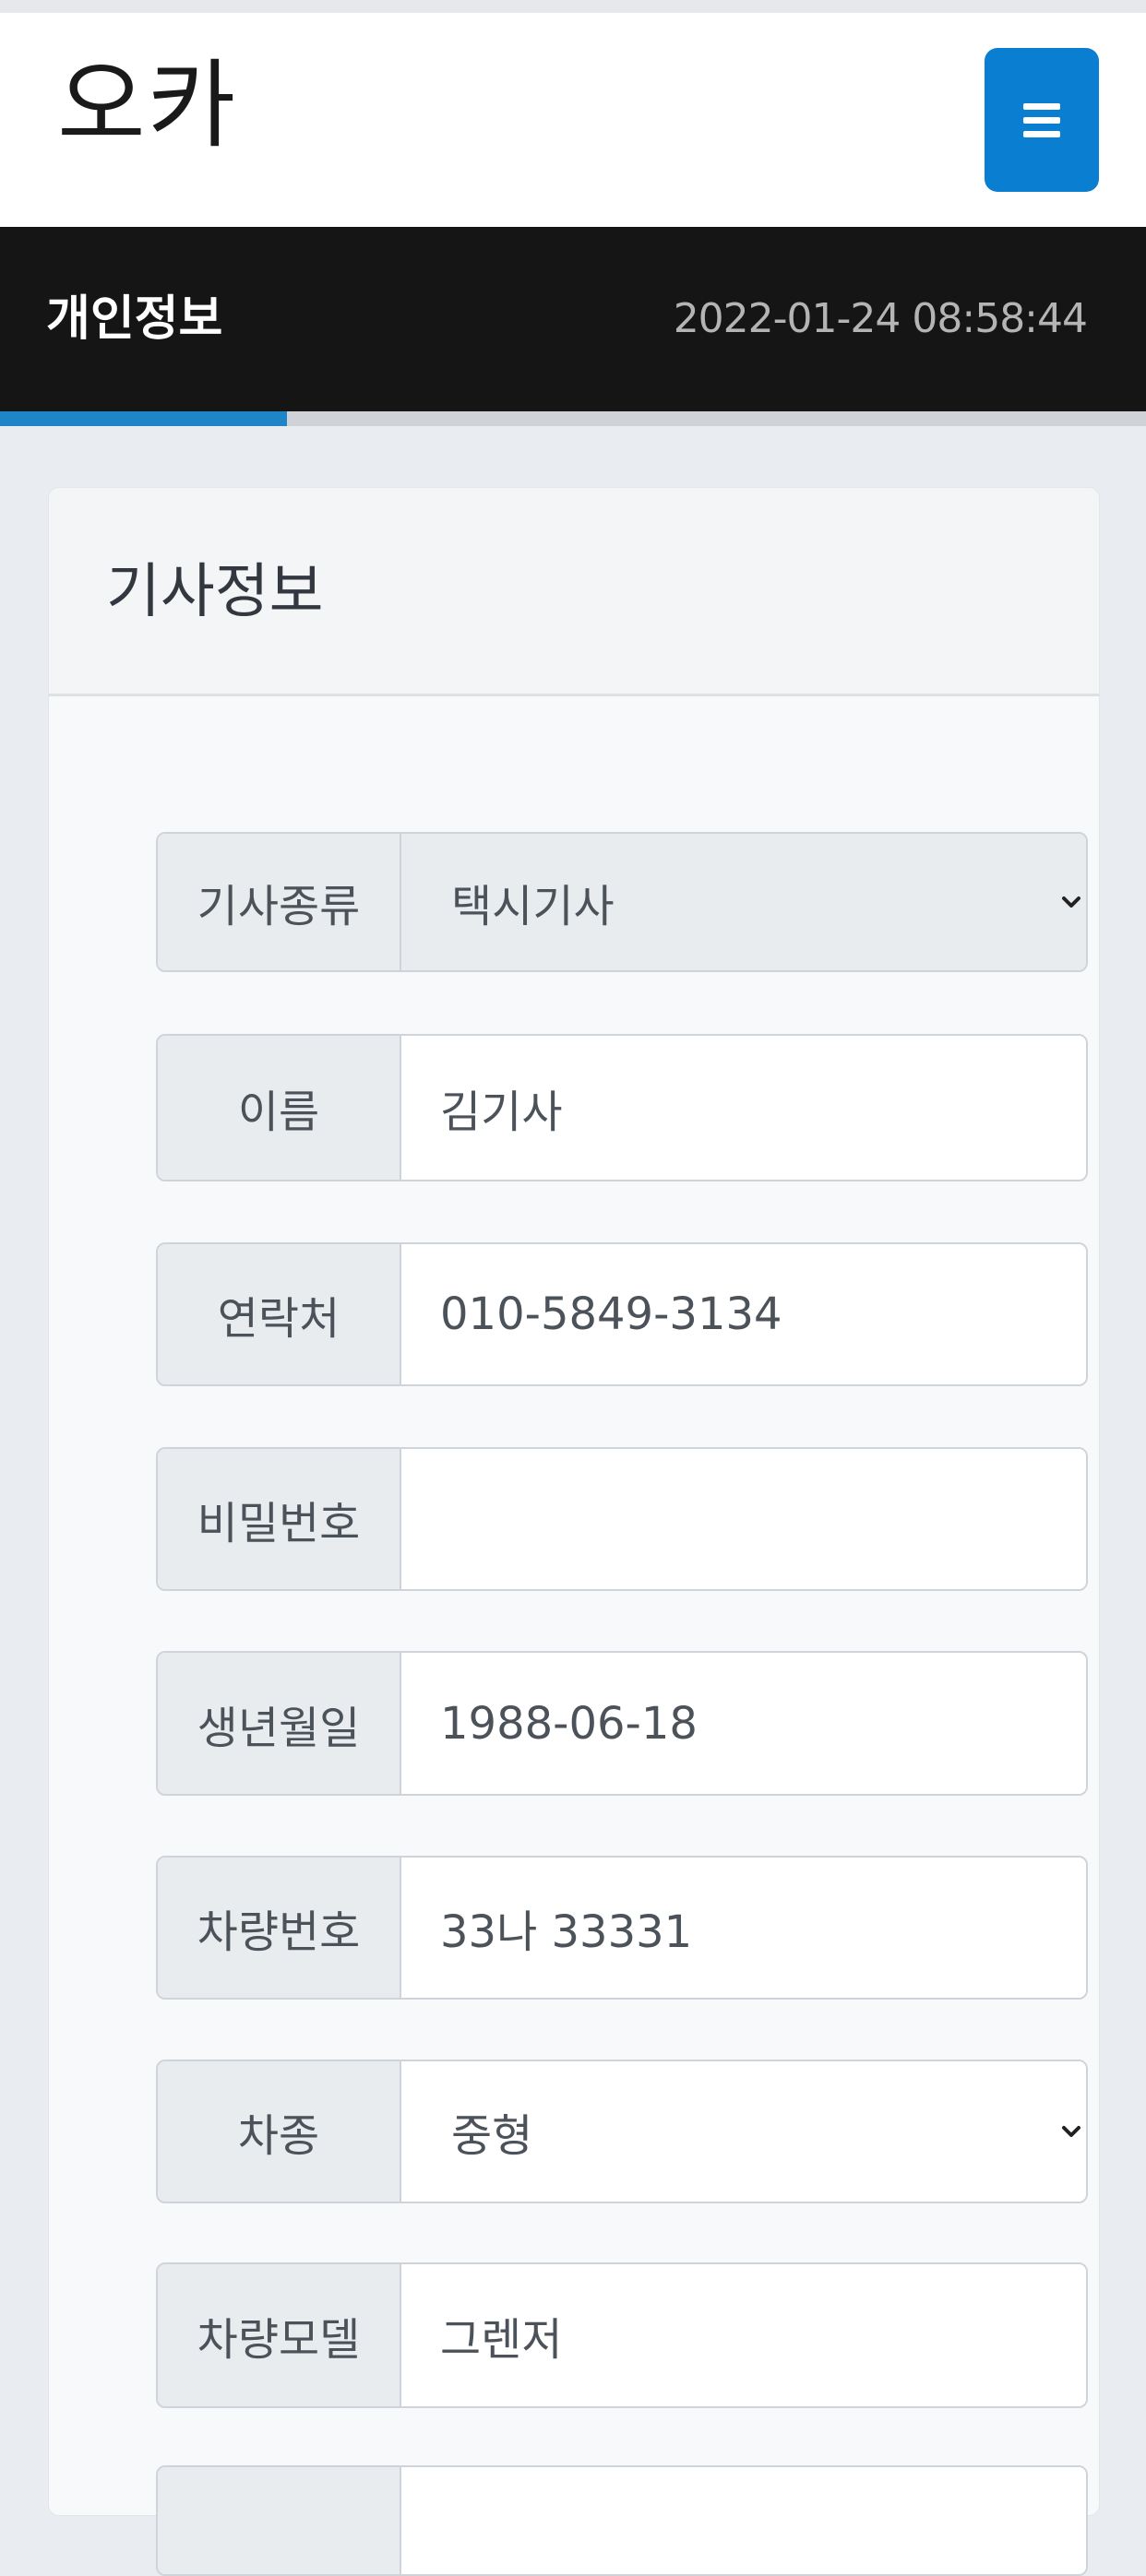 This screenshot has width=1146, height=2576. I want to click on menu-button, so click(1042, 120).